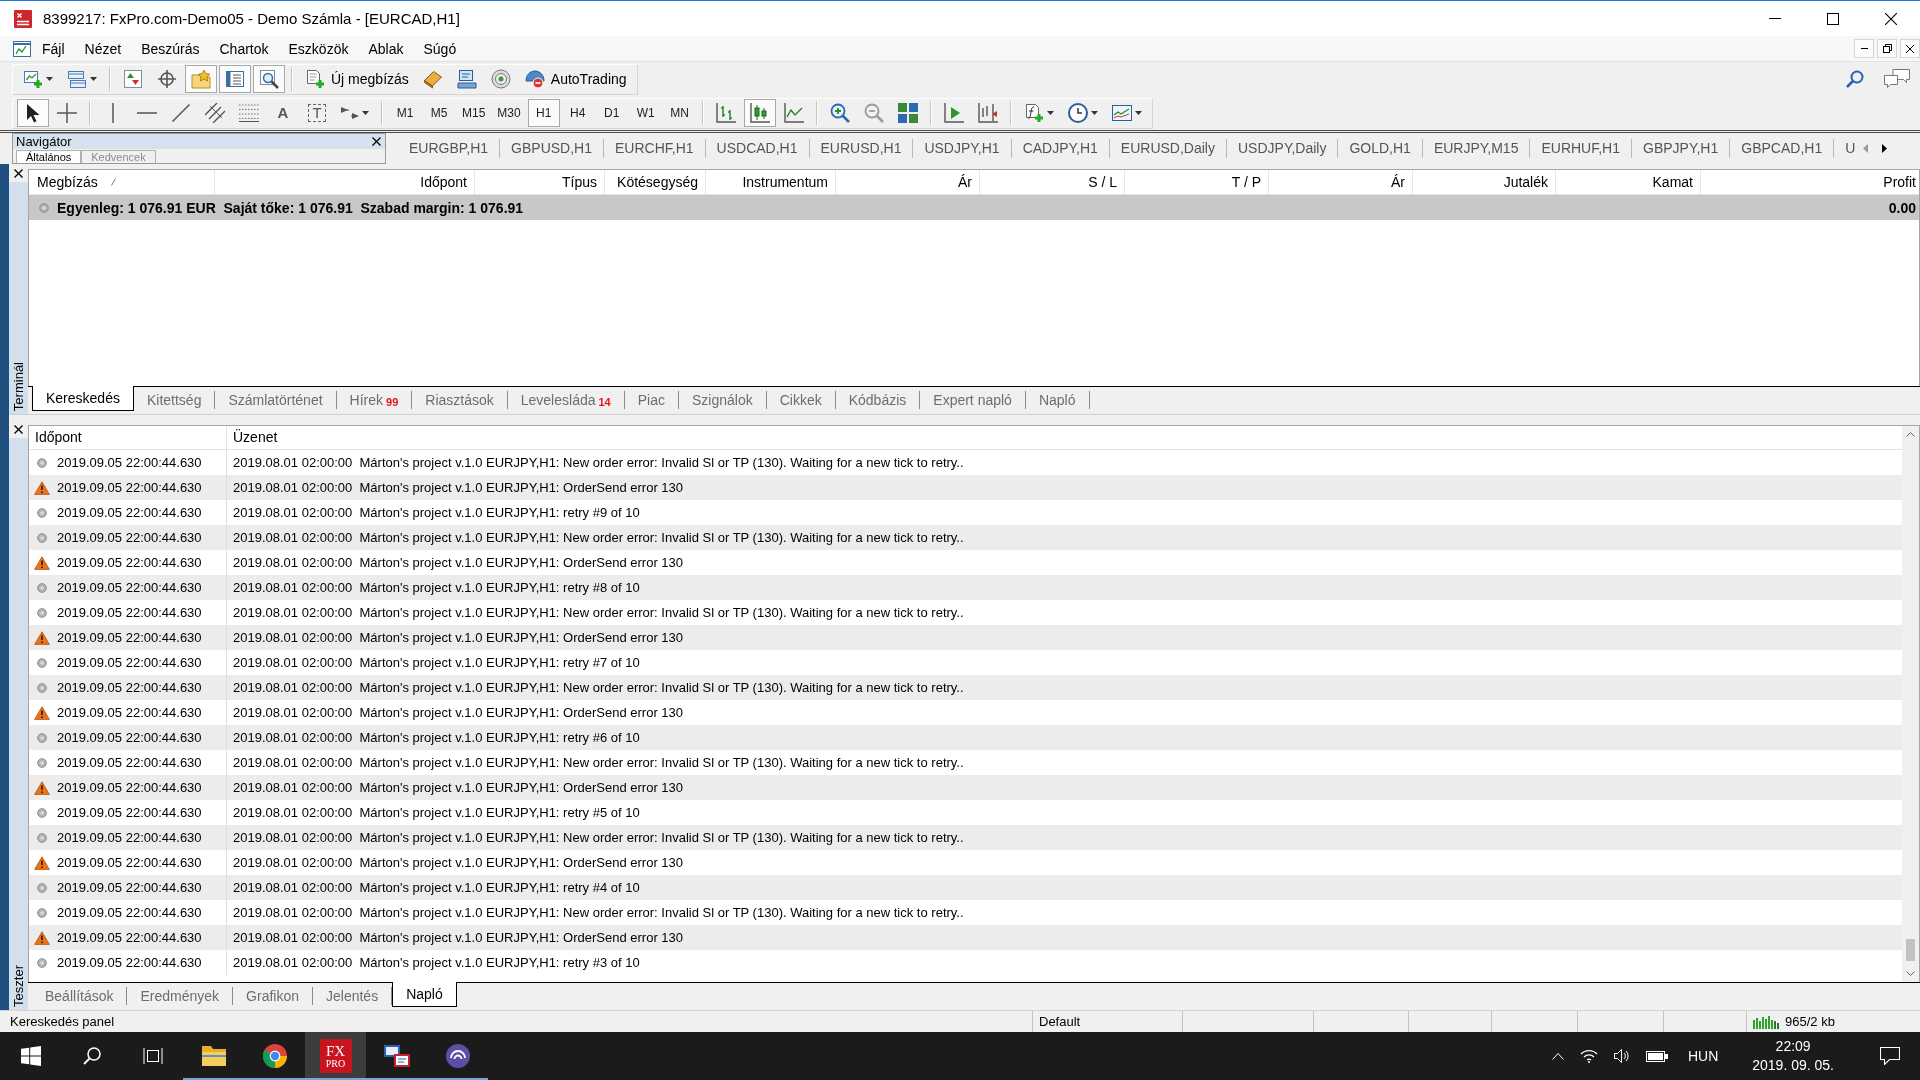 The image size is (1920, 1080). Describe the element at coordinates (180, 996) in the screenshot. I see `tab: Eredmények` at that location.